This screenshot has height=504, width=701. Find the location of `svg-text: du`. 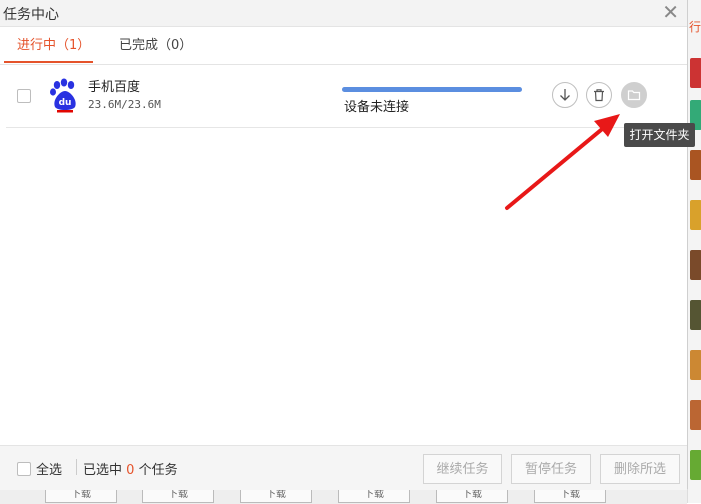

svg-text: du is located at coordinates (65, 103).